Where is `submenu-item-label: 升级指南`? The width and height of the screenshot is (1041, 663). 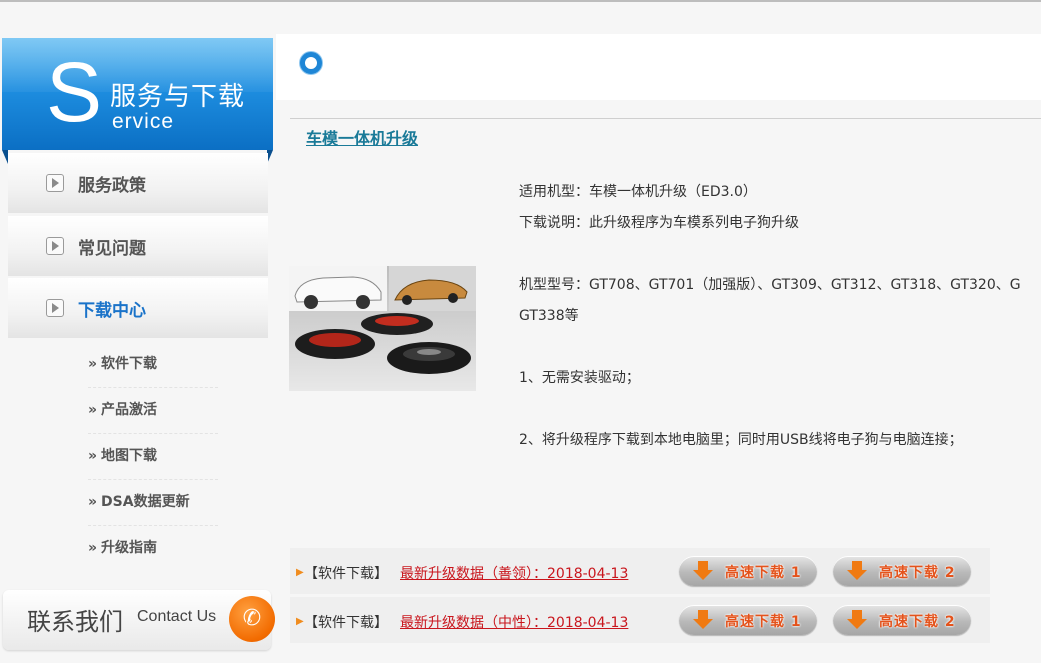 submenu-item-label: 升级指南 is located at coordinates (129, 548).